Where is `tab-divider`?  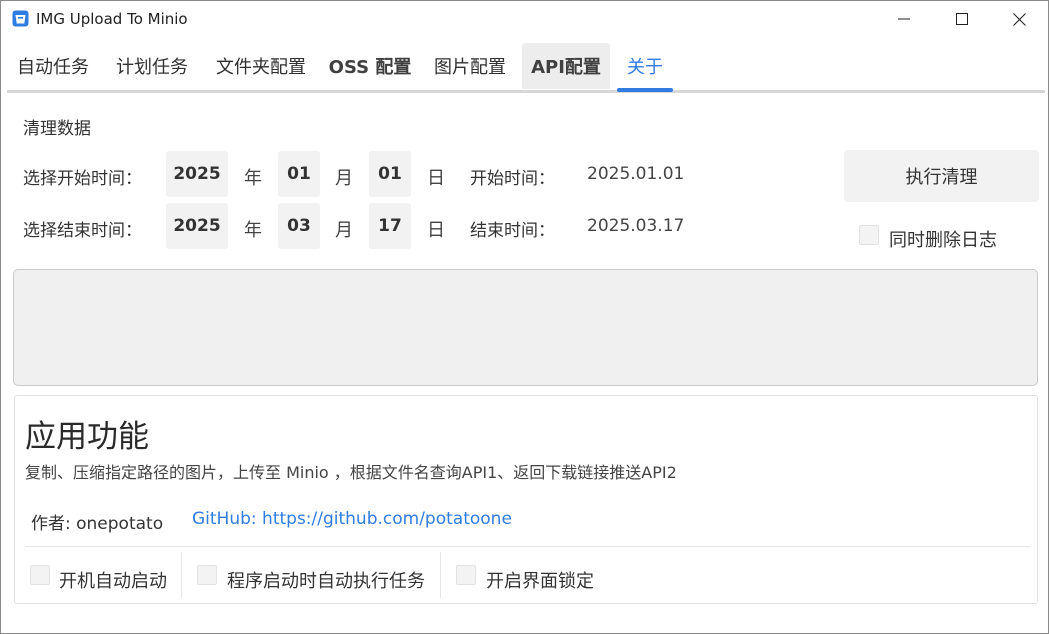 tab-divider is located at coordinates (526, 91).